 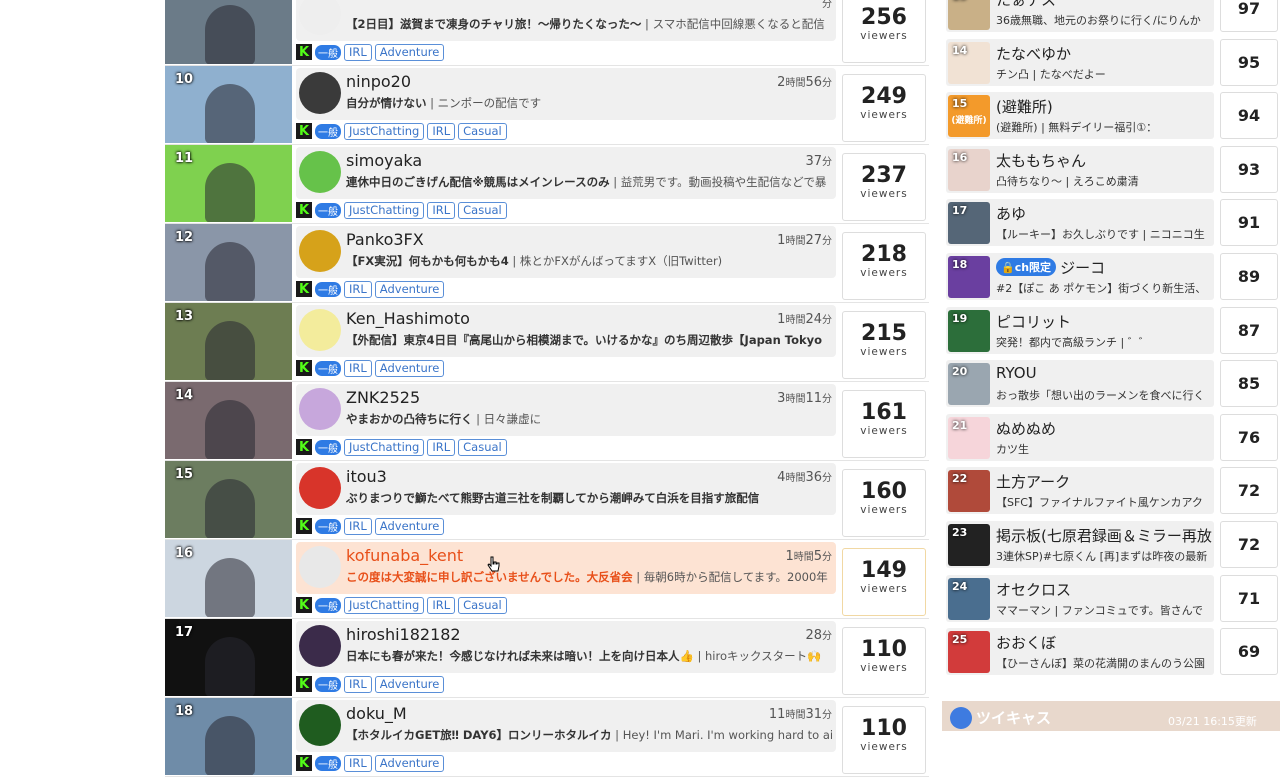 I want to click on sidebar-avatar: 22, so click(x=969, y=491).